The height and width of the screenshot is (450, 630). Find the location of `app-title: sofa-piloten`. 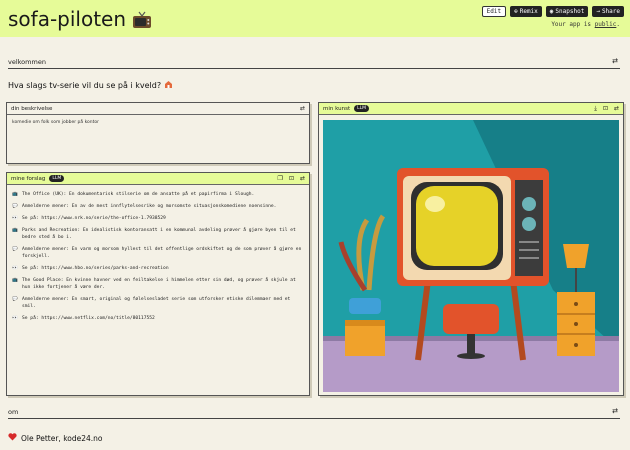

app-title: sofa-piloten is located at coordinates (80, 19).